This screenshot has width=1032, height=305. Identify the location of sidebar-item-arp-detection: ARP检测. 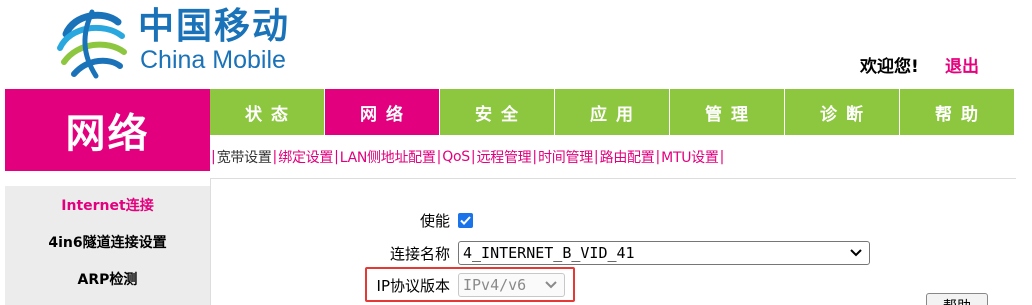
(107, 278).